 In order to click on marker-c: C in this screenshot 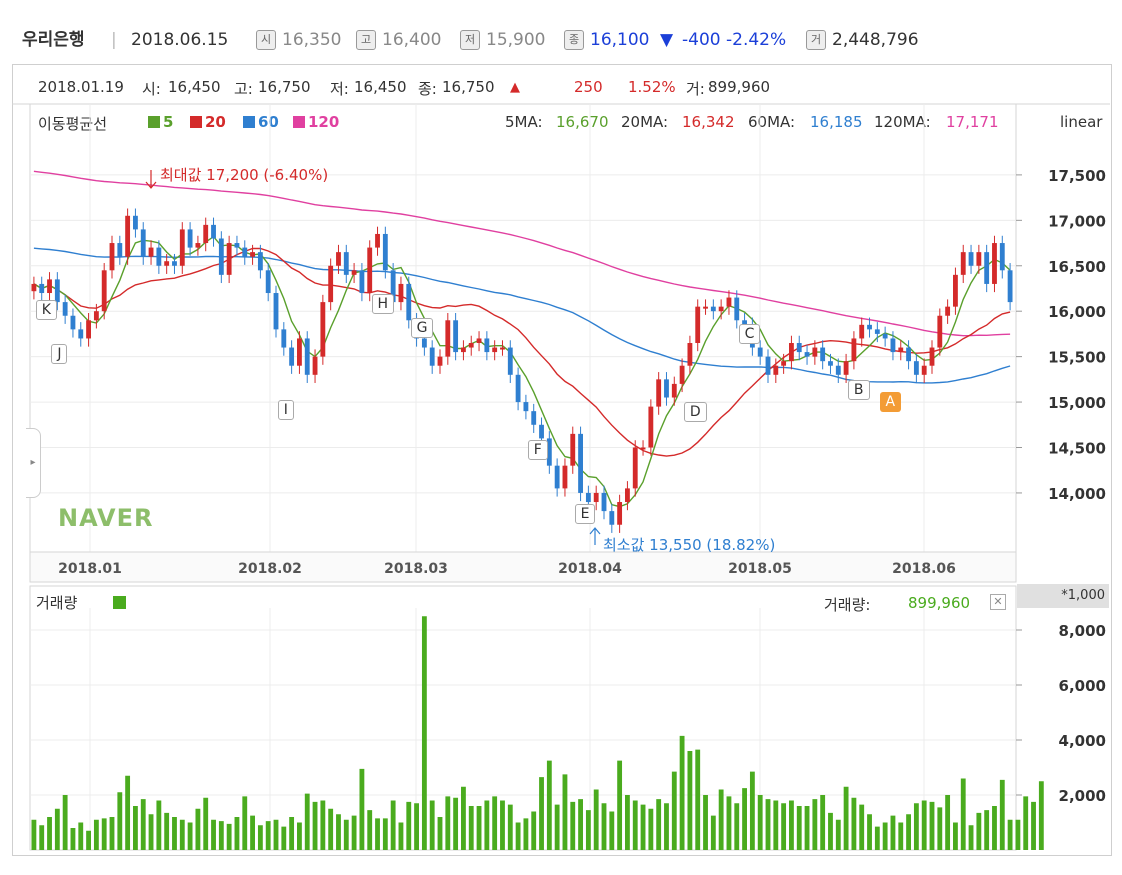, I will do `click(749, 334)`.